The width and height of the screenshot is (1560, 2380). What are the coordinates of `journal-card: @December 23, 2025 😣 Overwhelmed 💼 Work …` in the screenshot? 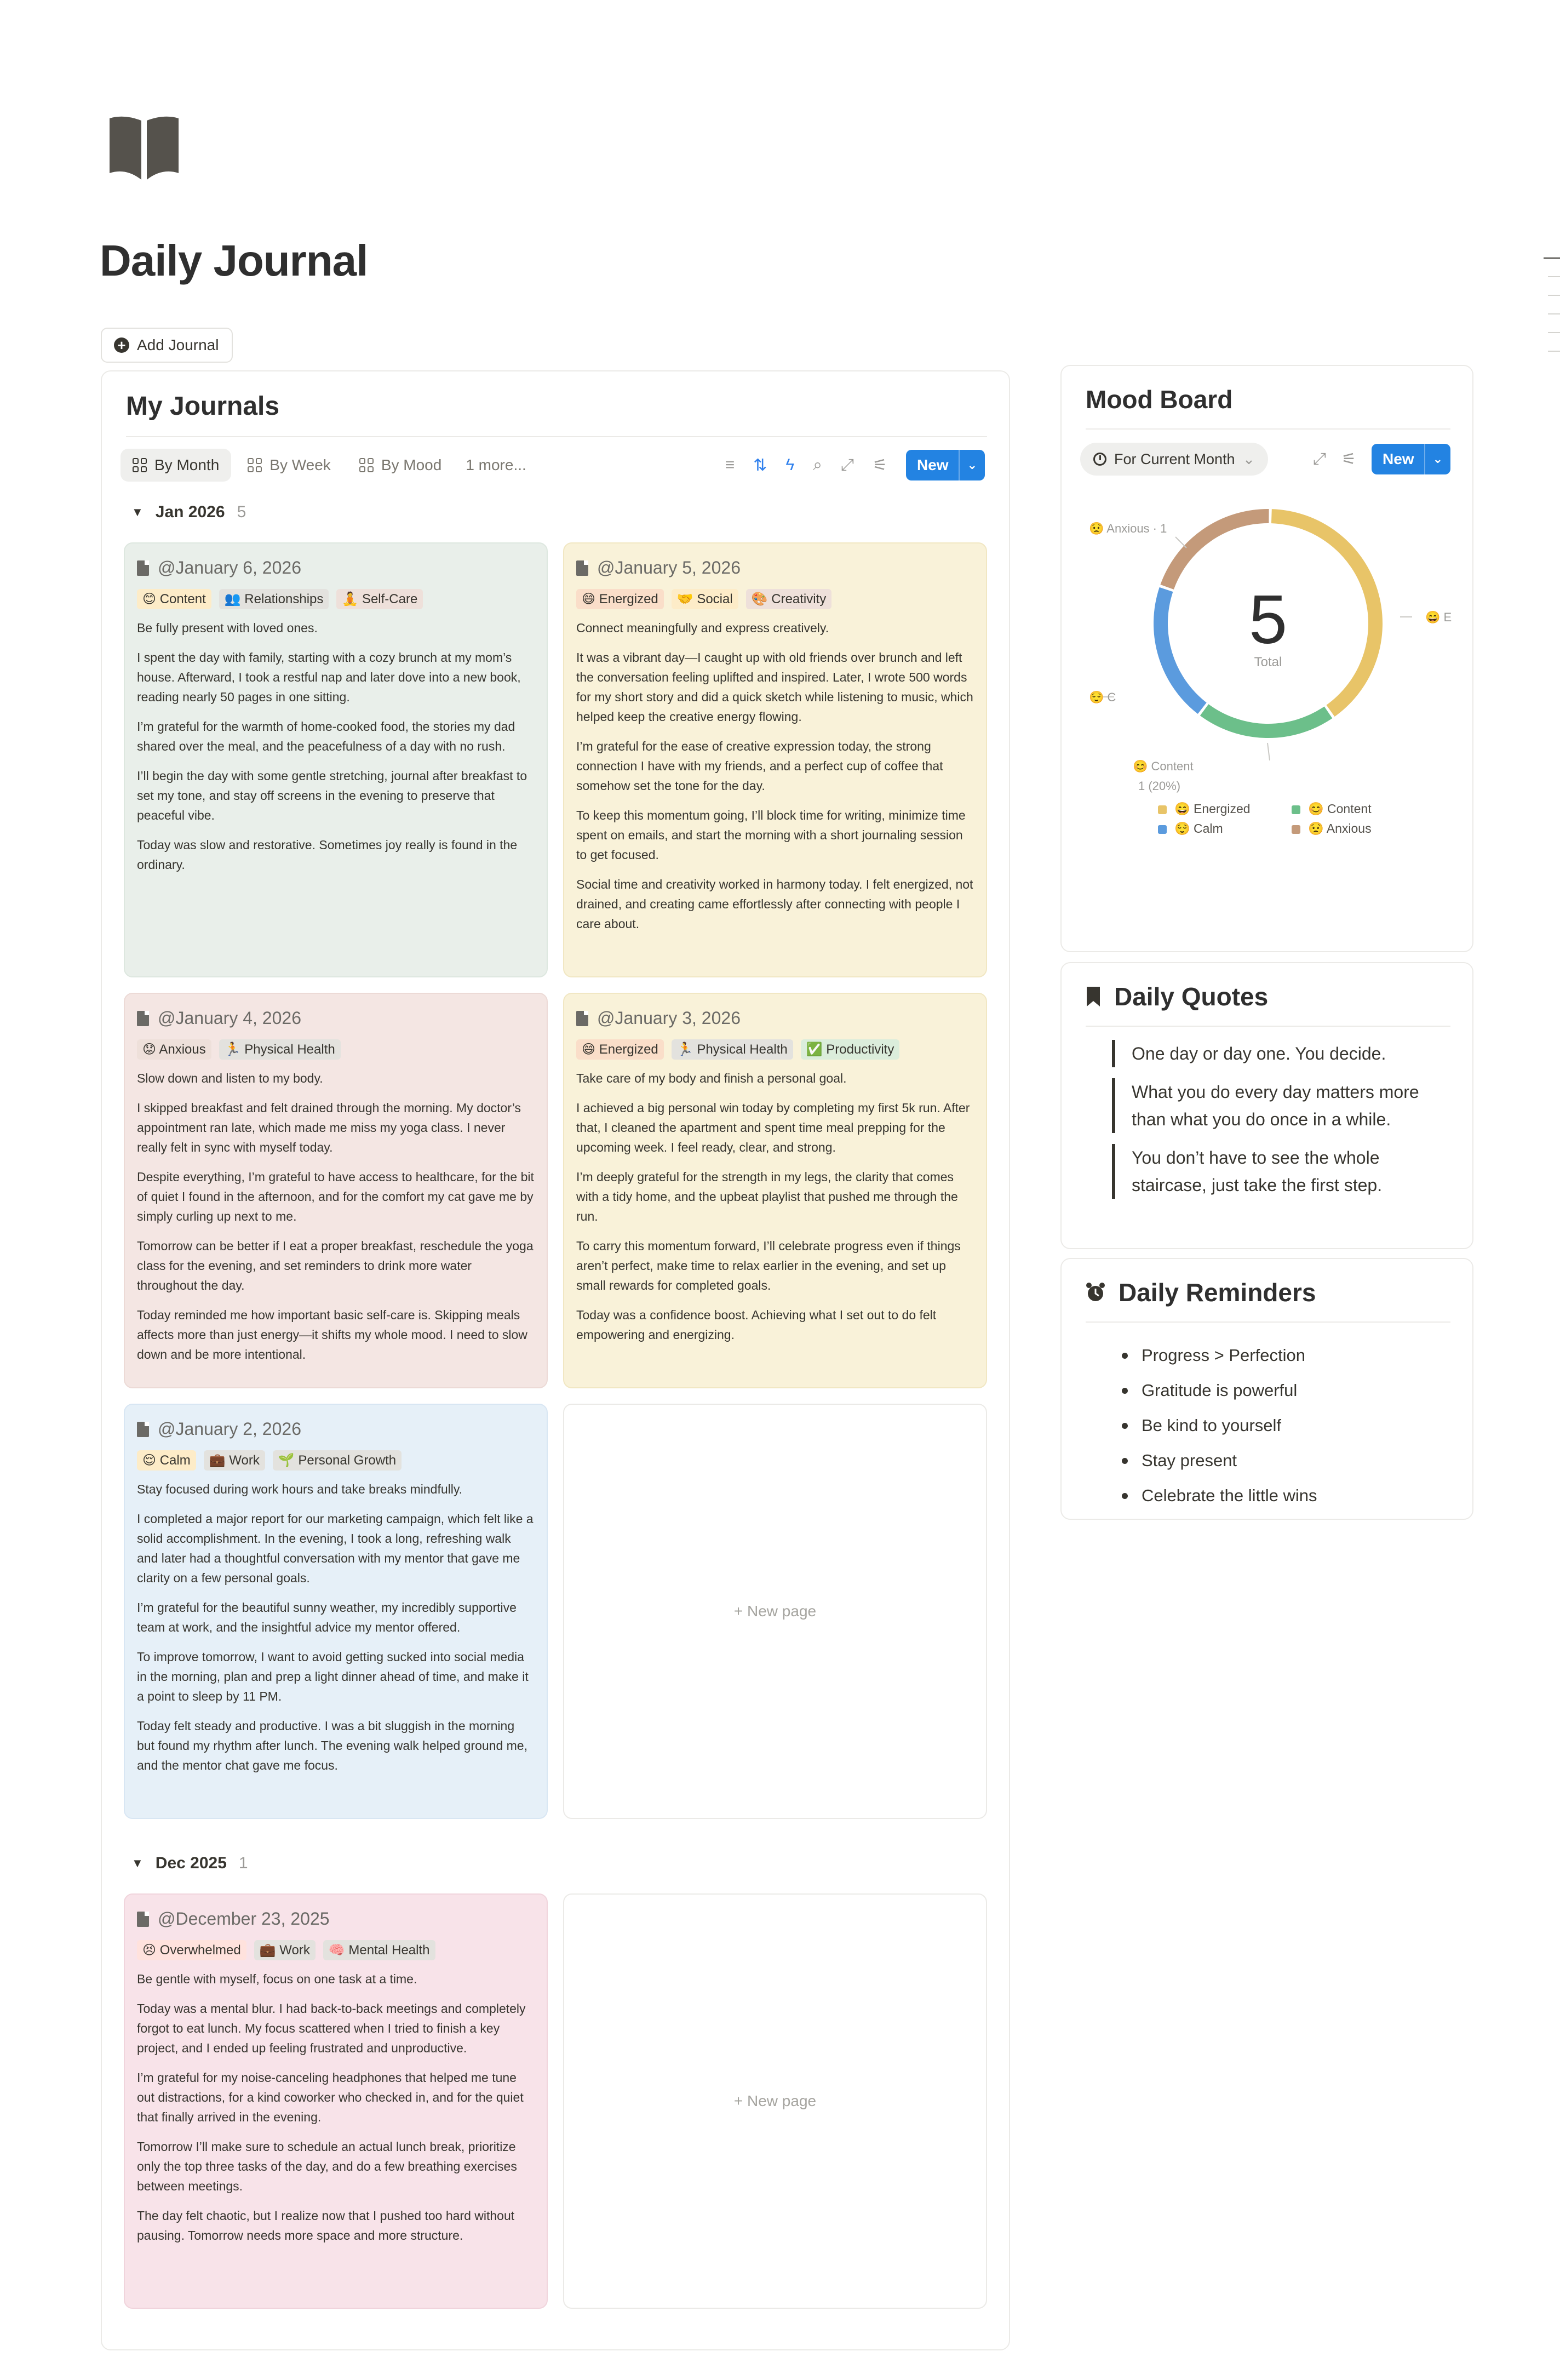 It's located at (336, 2101).